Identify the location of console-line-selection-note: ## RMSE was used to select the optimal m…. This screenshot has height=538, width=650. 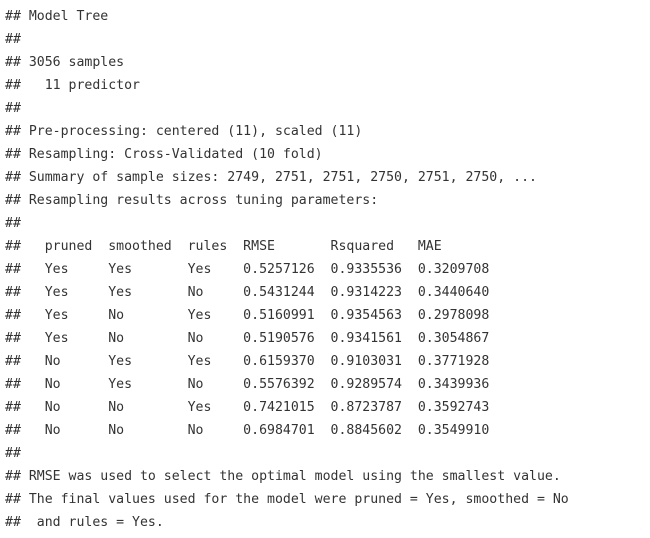
(283, 476).